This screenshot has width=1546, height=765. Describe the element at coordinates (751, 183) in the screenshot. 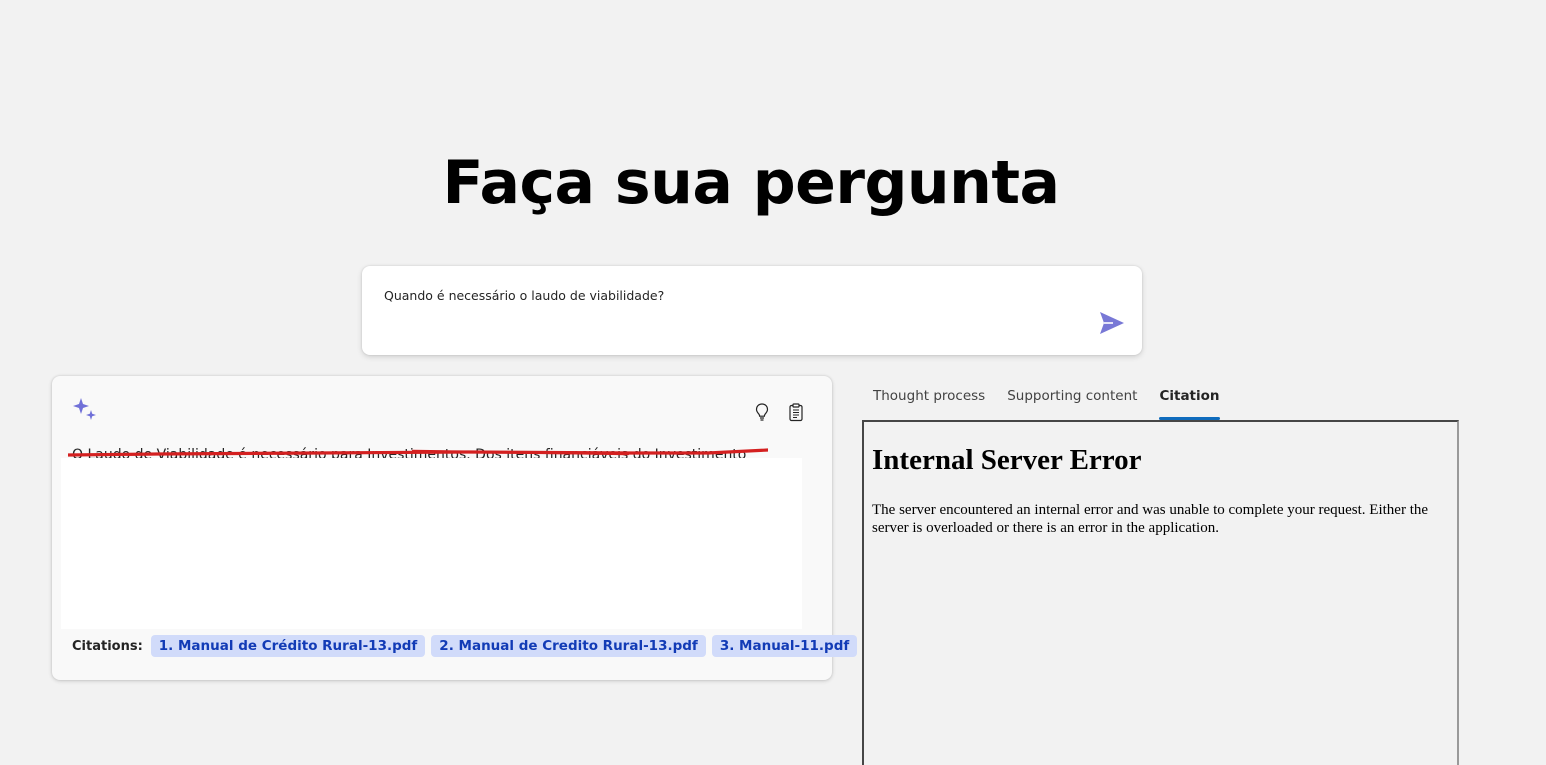

I see `page-title: Faça sua pergunta` at that location.